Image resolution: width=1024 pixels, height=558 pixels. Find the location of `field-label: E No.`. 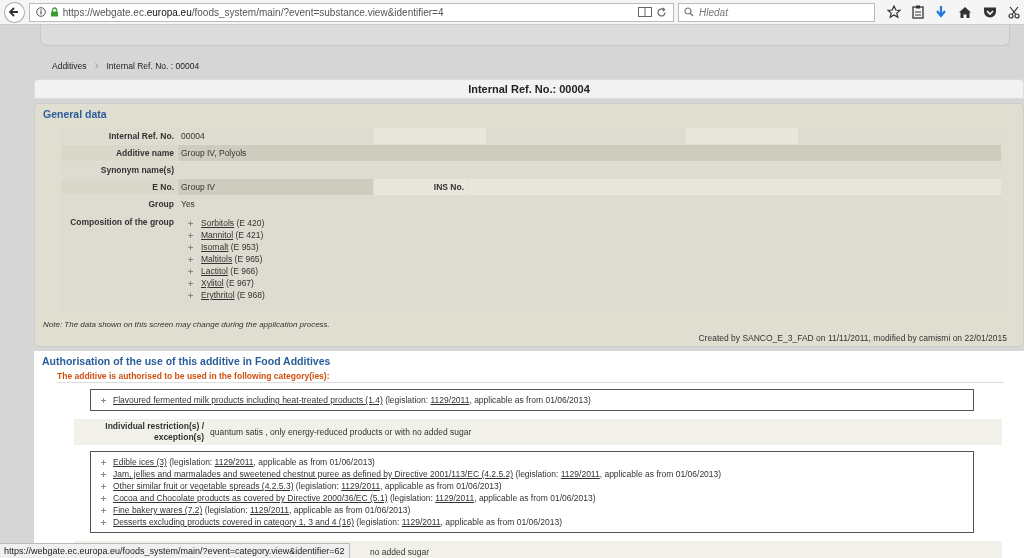

field-label: E No. is located at coordinates (119, 187).